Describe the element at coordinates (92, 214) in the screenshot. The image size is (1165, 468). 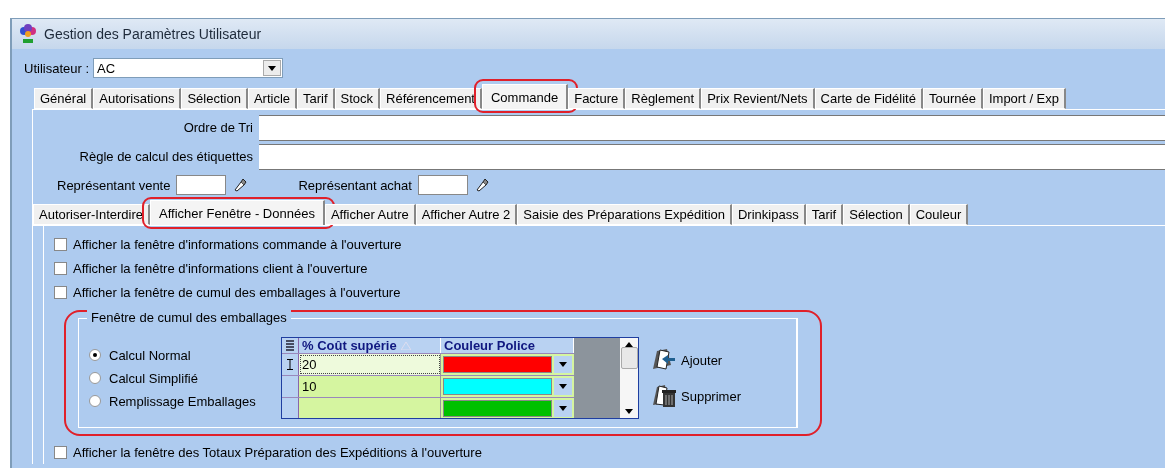
I see `tab: Autoriser-Interdire` at that location.